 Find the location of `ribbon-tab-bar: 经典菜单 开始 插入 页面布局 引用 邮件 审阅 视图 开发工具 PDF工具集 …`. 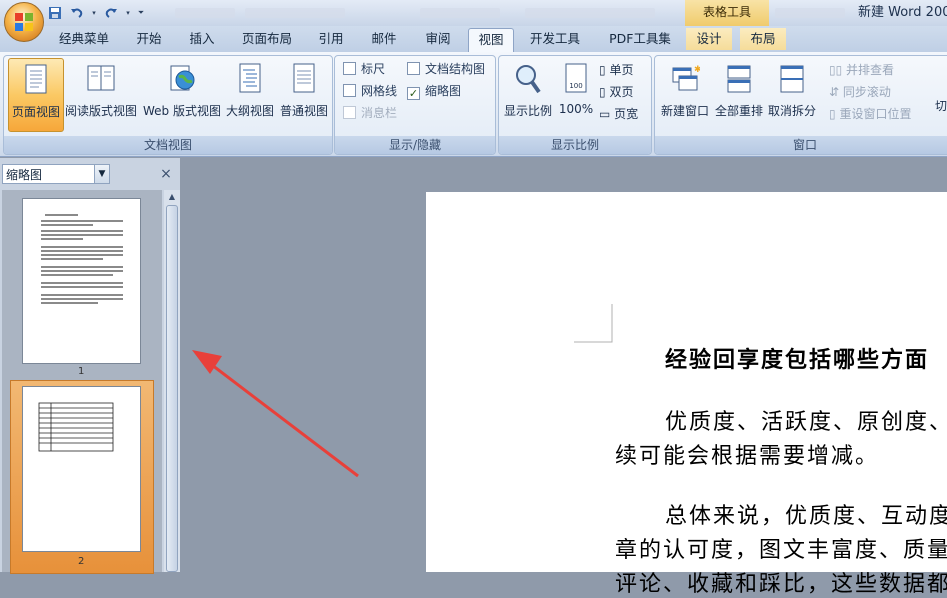

ribbon-tab-bar: 经典菜单 开始 插入 页面布局 引用 邮件 审阅 视图 开发工具 PDF工具集 … is located at coordinates (473, 39).